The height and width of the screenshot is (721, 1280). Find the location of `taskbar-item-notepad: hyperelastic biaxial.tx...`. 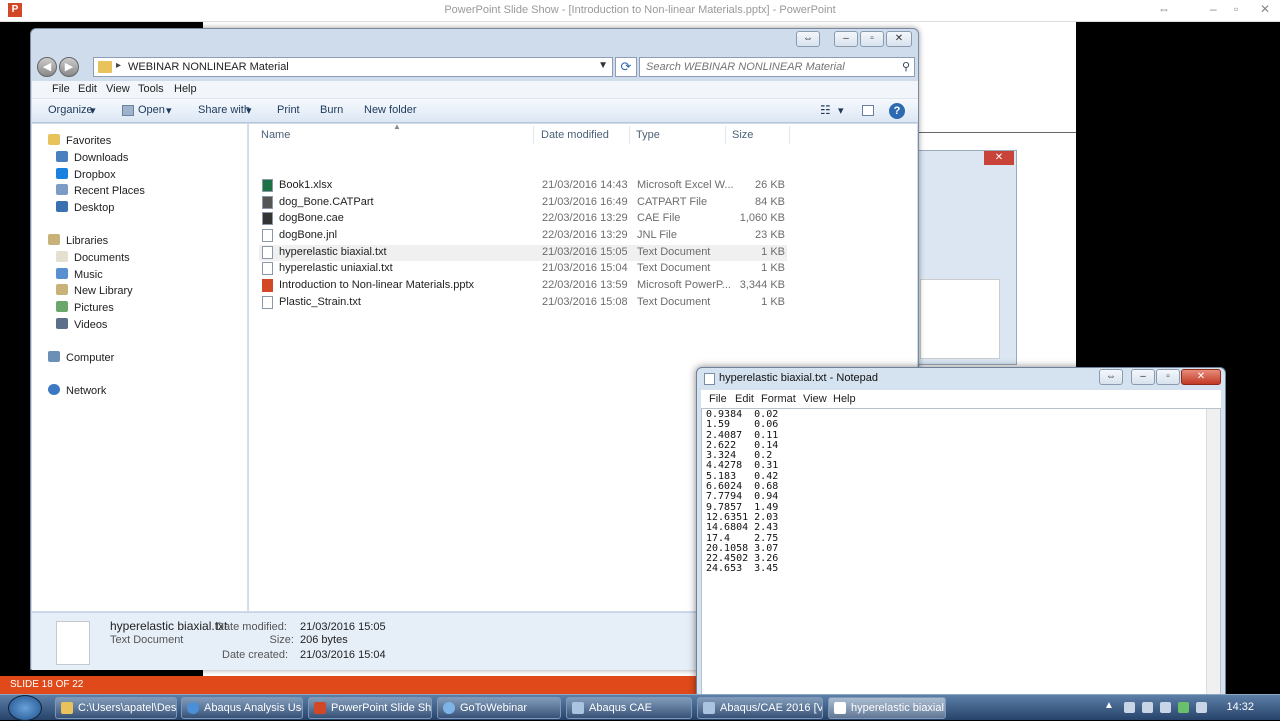

taskbar-item-notepad: hyperelastic biaxial.tx... is located at coordinates (887, 708).